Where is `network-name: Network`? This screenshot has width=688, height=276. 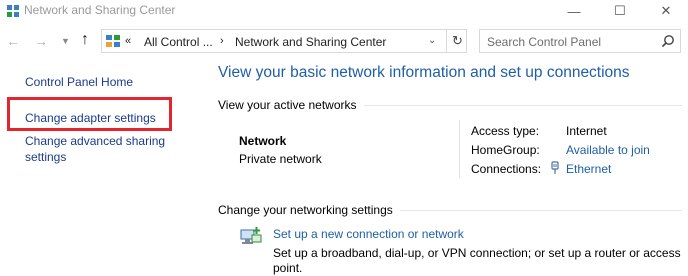 network-name: Network is located at coordinates (263, 141).